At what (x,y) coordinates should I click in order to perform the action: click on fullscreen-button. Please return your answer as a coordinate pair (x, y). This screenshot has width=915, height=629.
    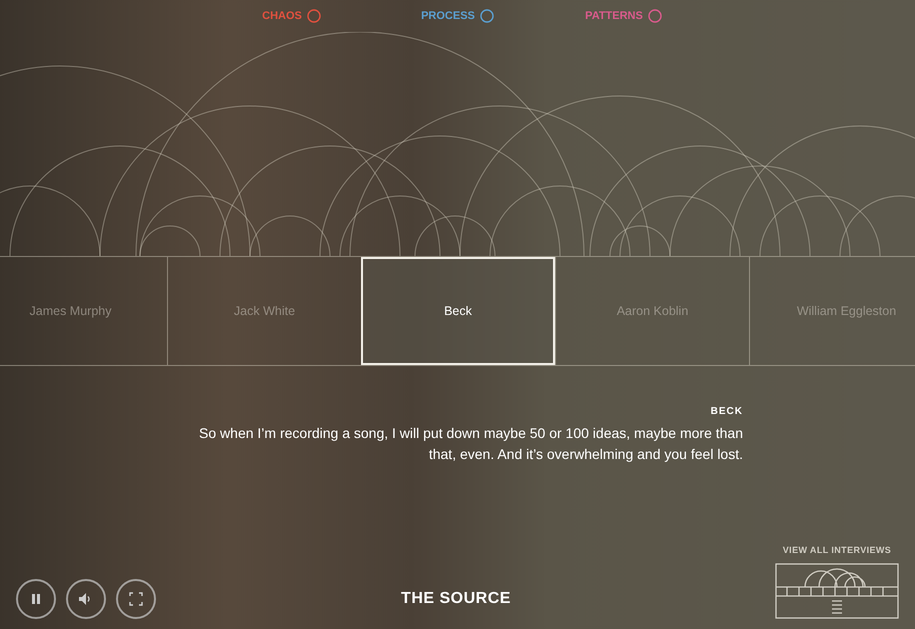
    Looking at the image, I should click on (136, 599).